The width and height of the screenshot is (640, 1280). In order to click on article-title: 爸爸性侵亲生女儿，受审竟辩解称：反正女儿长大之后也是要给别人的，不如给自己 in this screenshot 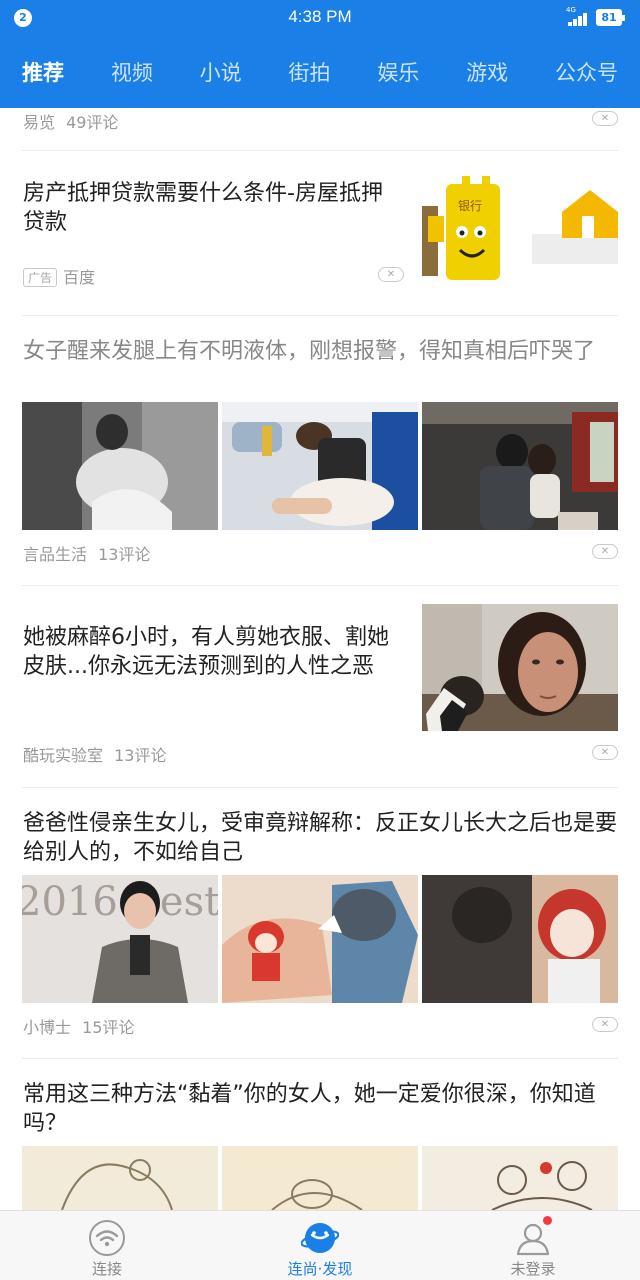, I will do `click(321, 838)`.